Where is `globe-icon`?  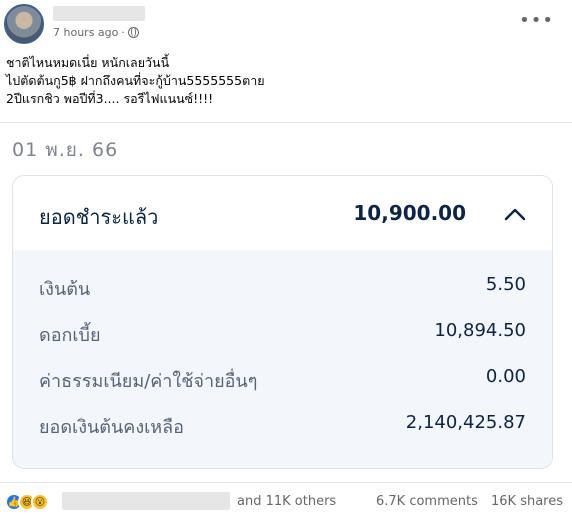
globe-icon is located at coordinates (133, 32).